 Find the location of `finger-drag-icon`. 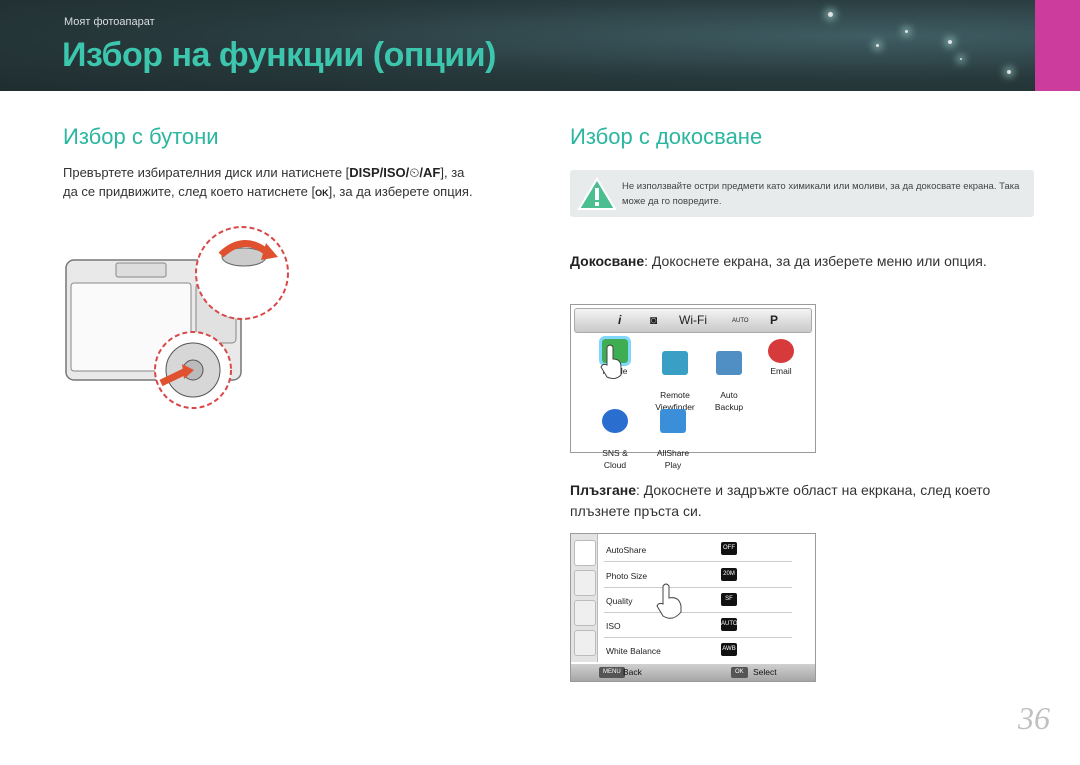

finger-drag-icon is located at coordinates (669, 601).